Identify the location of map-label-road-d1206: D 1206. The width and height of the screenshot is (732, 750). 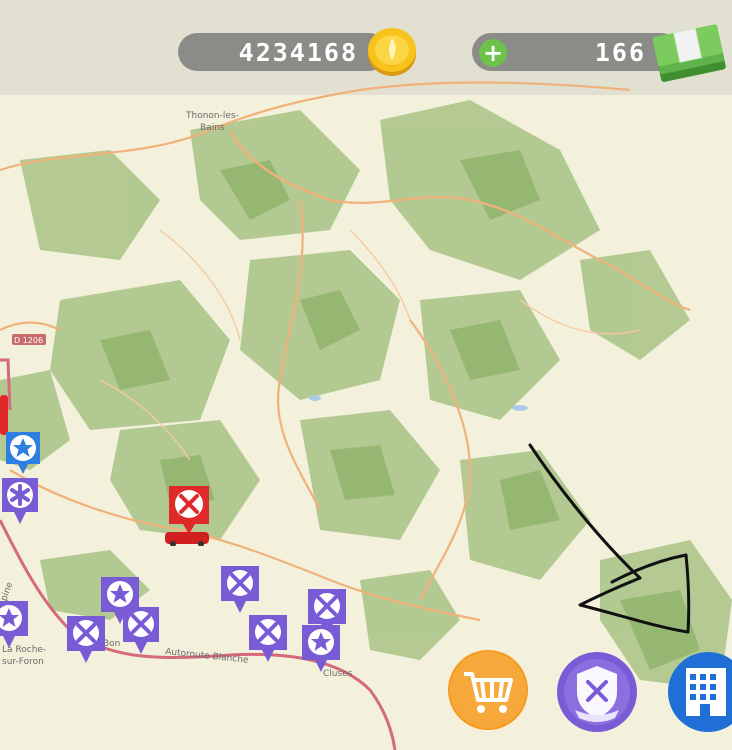
(28, 340).